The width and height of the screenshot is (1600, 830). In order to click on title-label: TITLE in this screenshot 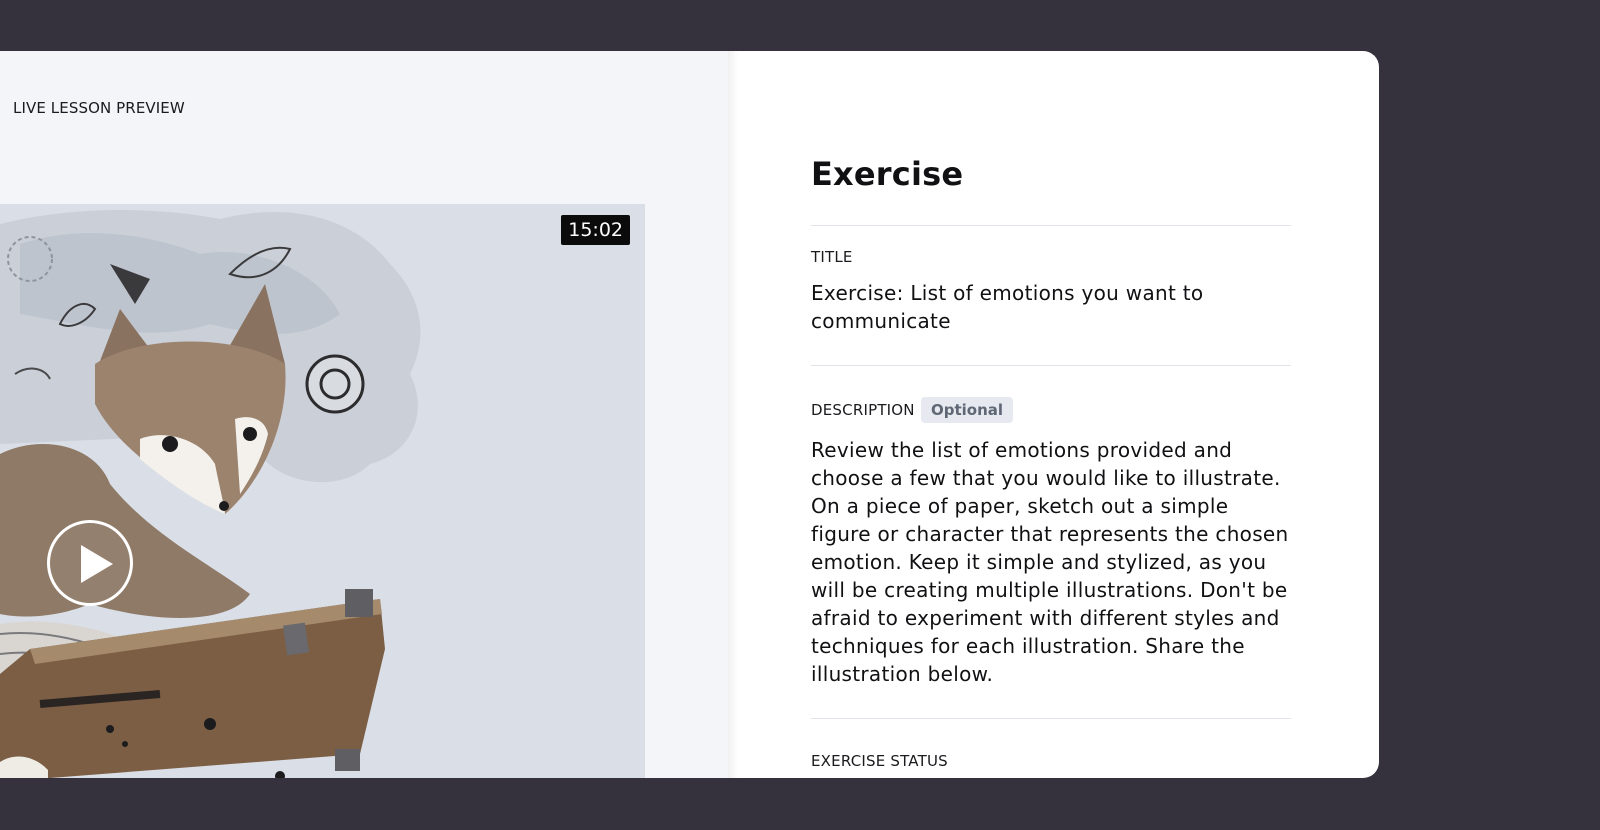, I will do `click(832, 257)`.